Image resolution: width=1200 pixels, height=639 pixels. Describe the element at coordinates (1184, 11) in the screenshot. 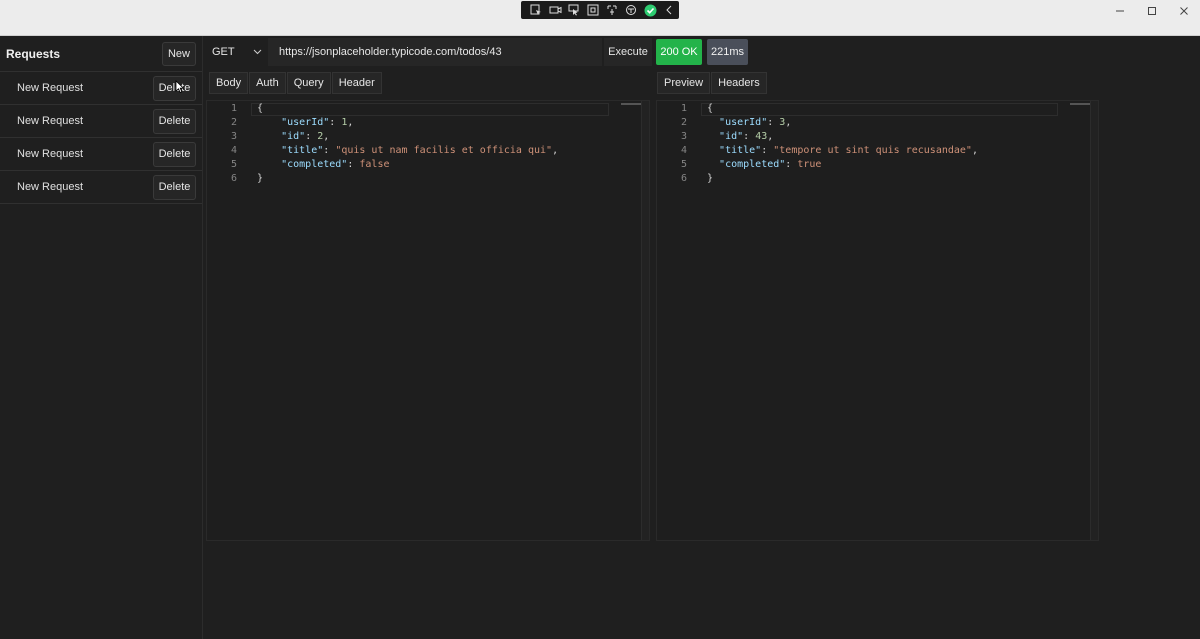

I see `close-icon` at that location.